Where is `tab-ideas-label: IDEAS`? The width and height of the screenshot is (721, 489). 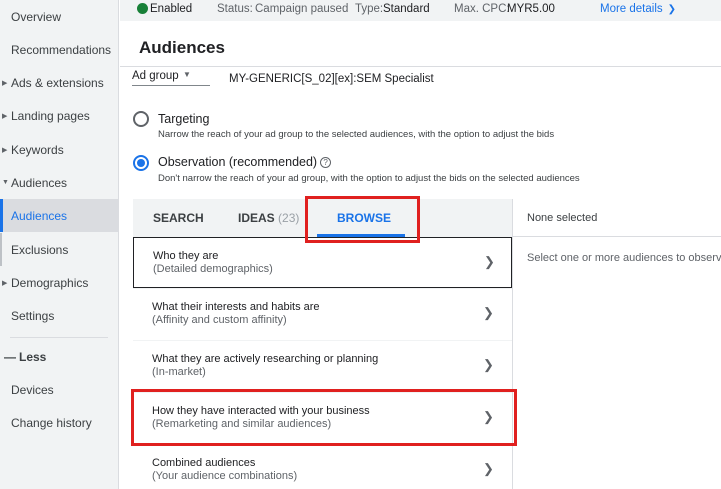
tab-ideas-label: IDEAS is located at coordinates (256, 218).